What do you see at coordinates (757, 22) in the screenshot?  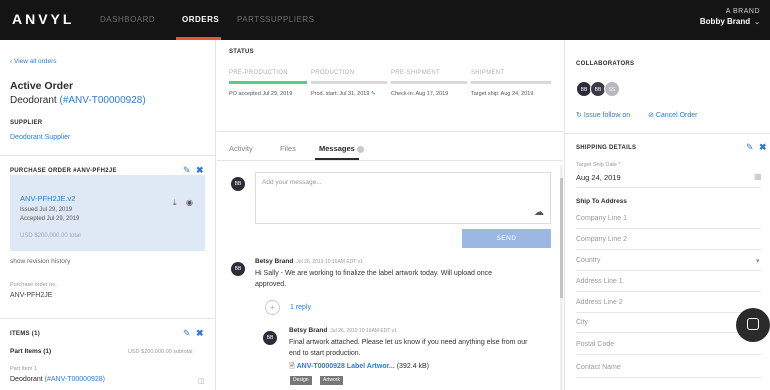 I see `chevron-down-icon: ⌄` at bounding box center [757, 22].